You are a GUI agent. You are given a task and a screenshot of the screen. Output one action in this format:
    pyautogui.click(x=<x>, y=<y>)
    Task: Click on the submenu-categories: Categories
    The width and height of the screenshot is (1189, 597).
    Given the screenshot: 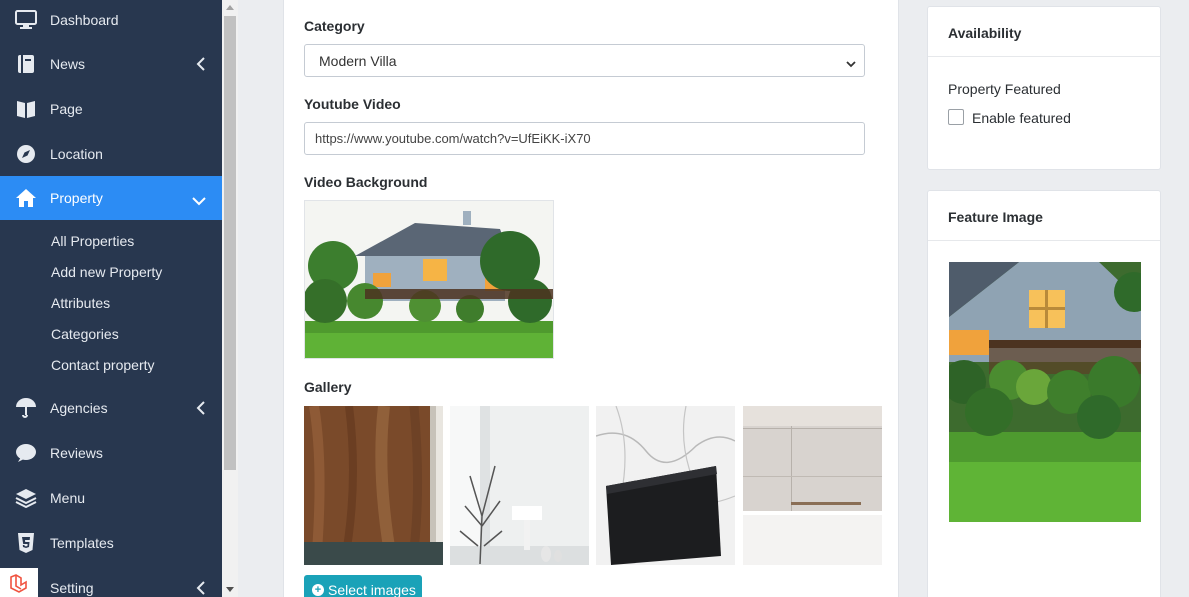 What is the action you would take?
    pyautogui.click(x=85, y=334)
    